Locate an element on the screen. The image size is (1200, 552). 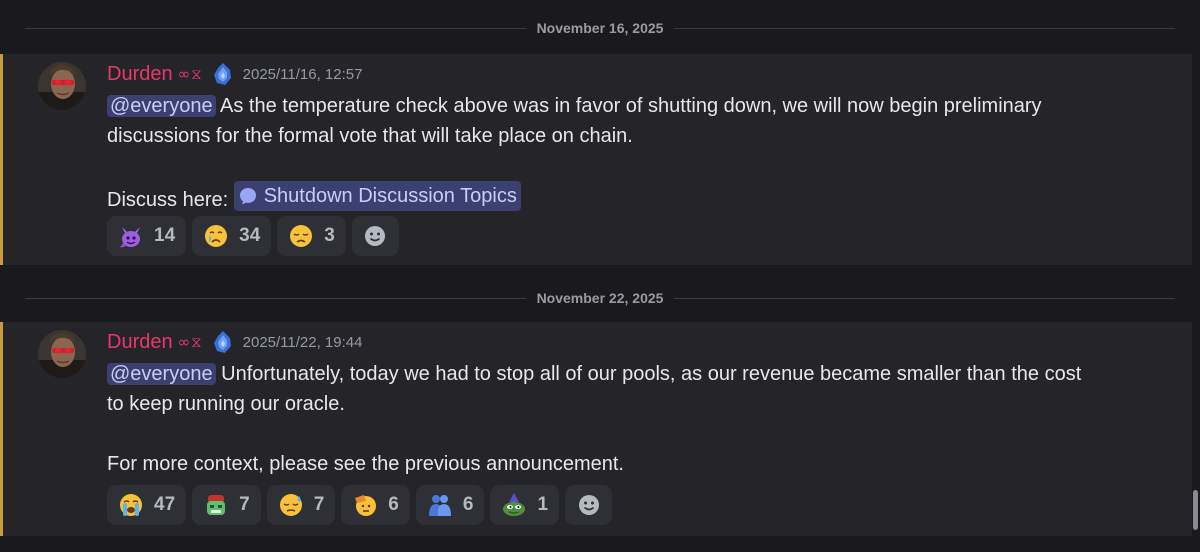
reaction-bar: 14 34 3 is located at coordinates (253, 236).